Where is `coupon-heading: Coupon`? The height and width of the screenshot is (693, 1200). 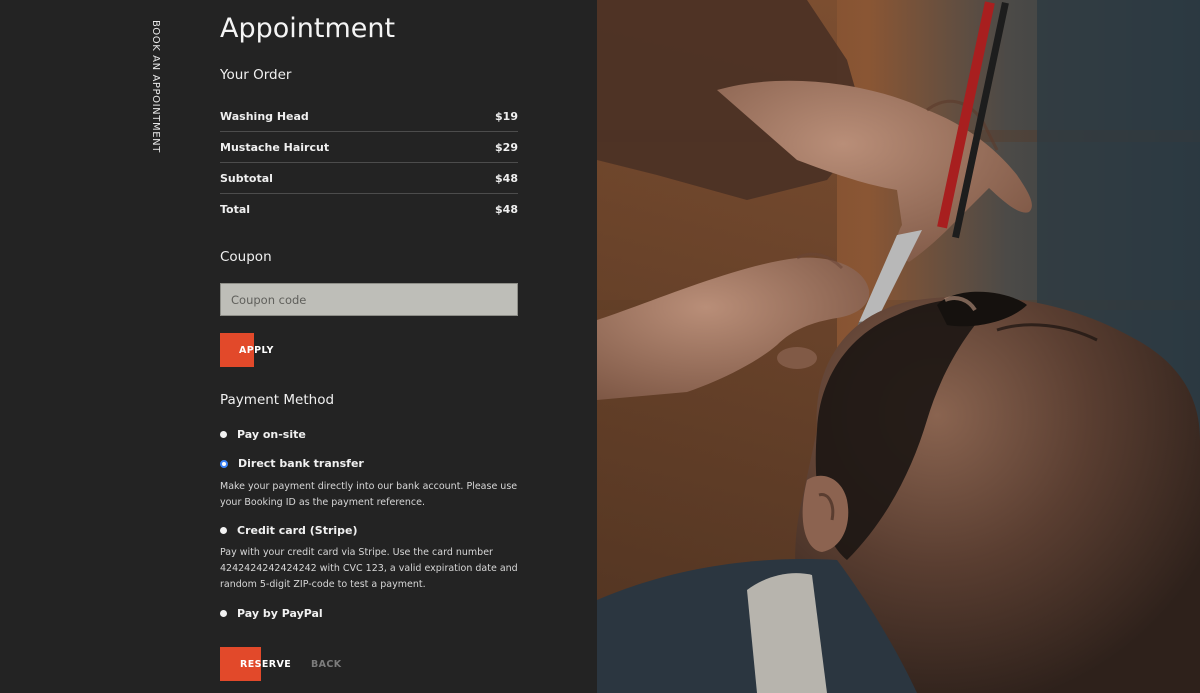 coupon-heading: Coupon is located at coordinates (246, 257).